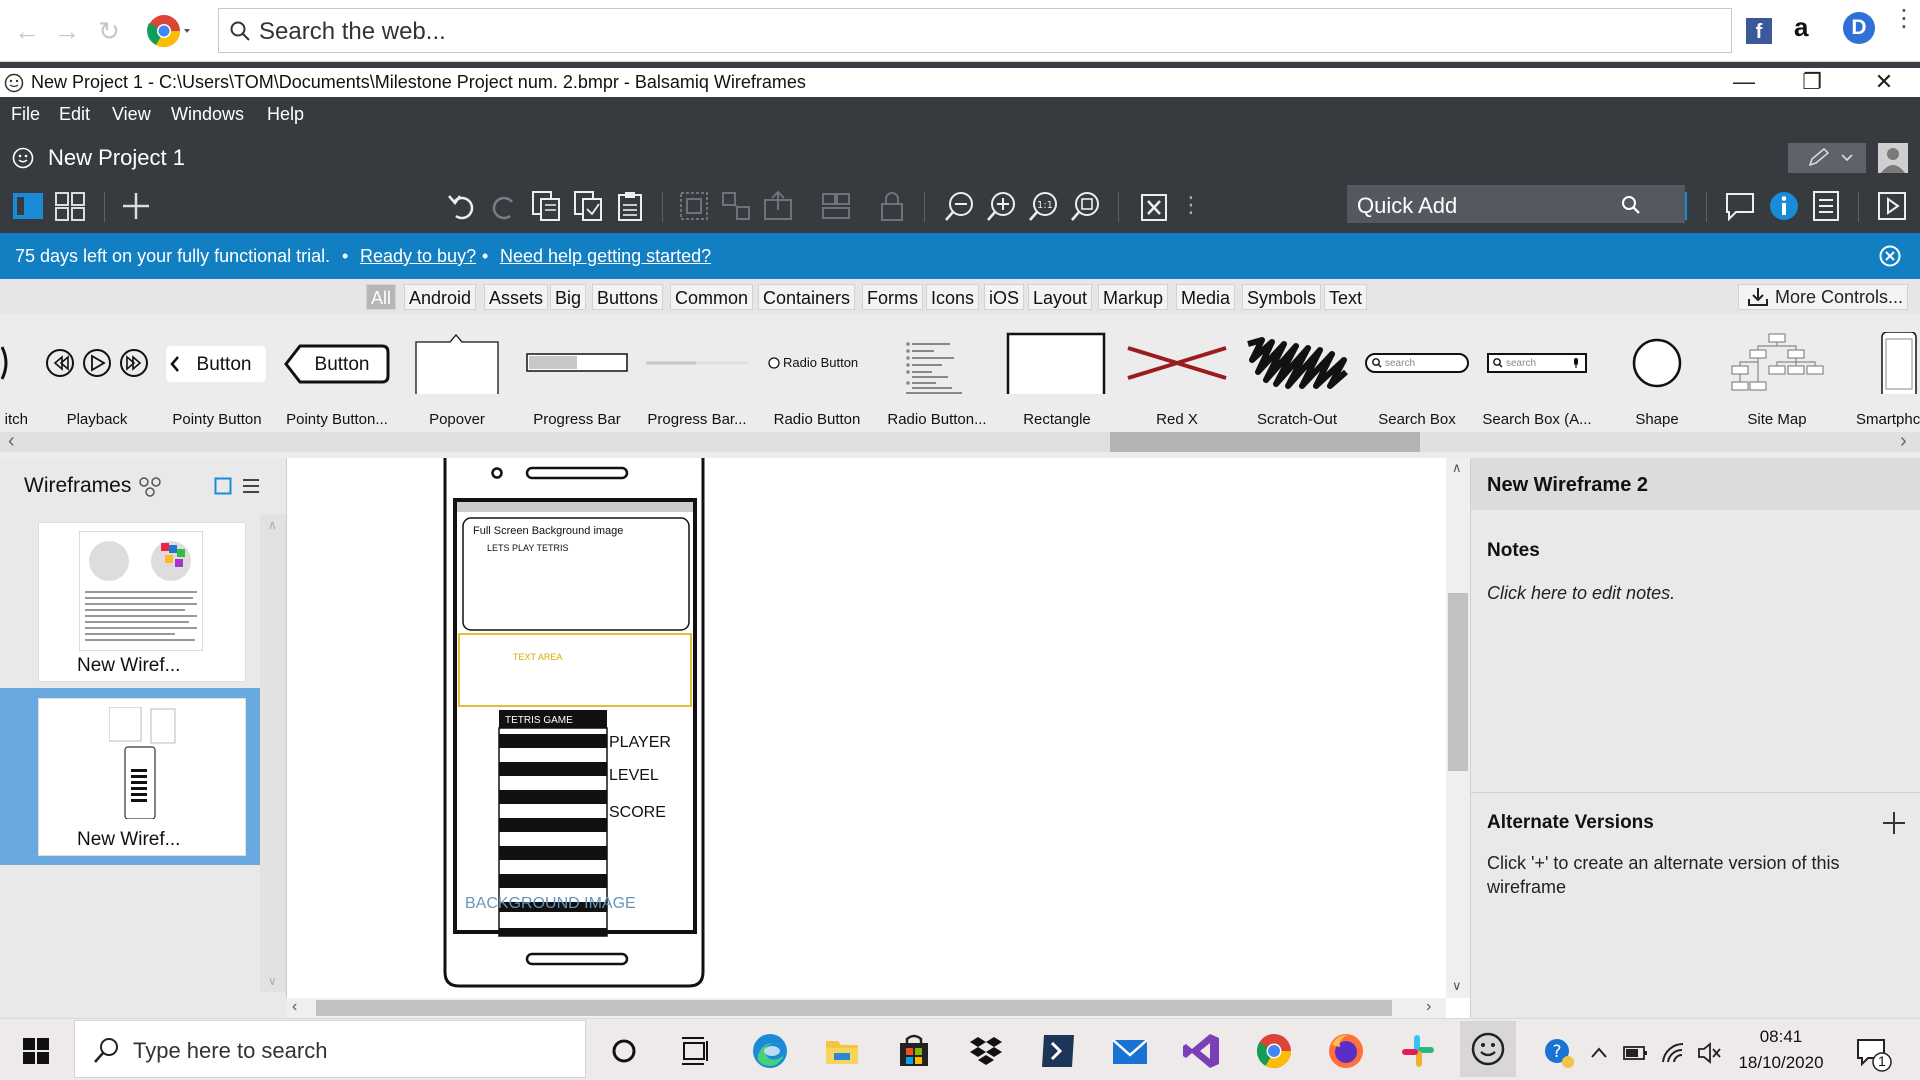 The image size is (1920, 1080). Describe the element at coordinates (457, 380) in the screenshot. I see `component-popover: Popover` at that location.